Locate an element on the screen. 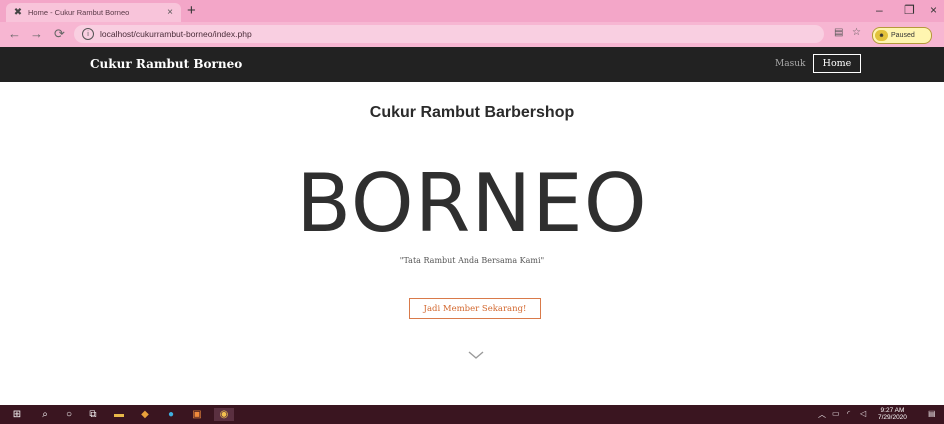  task-view-icon: ⧉ is located at coordinates (93, 414).